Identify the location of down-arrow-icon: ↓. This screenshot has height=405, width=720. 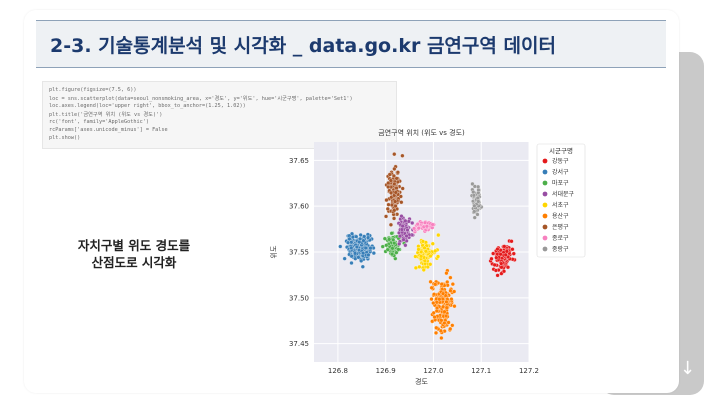
(687, 368).